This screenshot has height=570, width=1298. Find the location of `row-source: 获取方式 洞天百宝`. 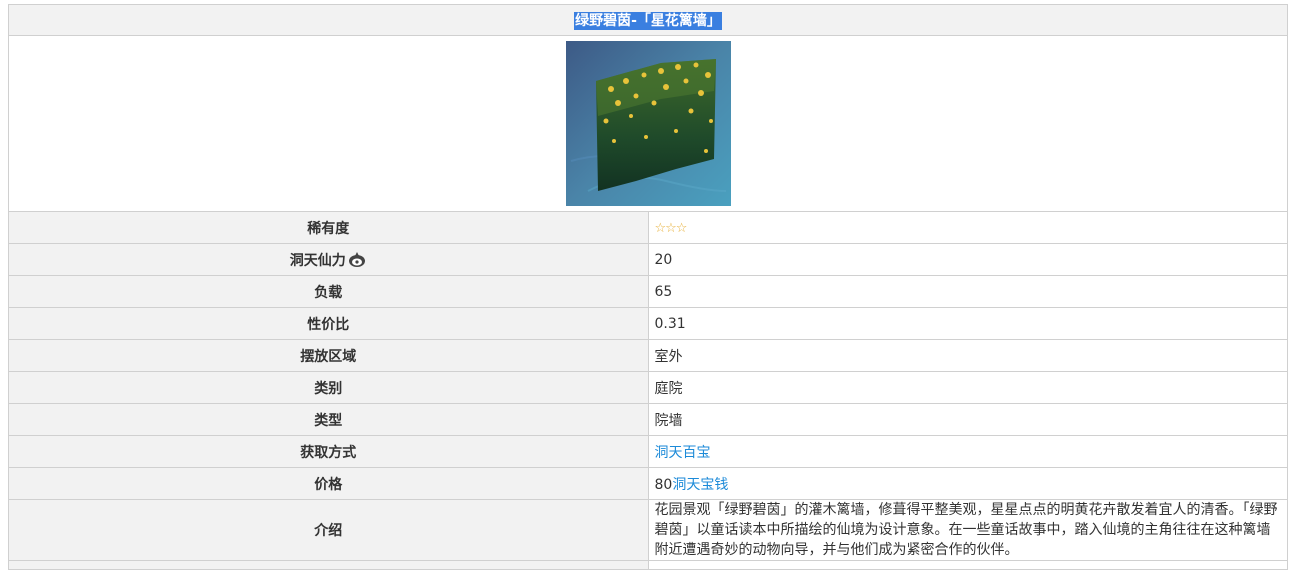

row-source: 获取方式 洞天百宝 is located at coordinates (648, 451).